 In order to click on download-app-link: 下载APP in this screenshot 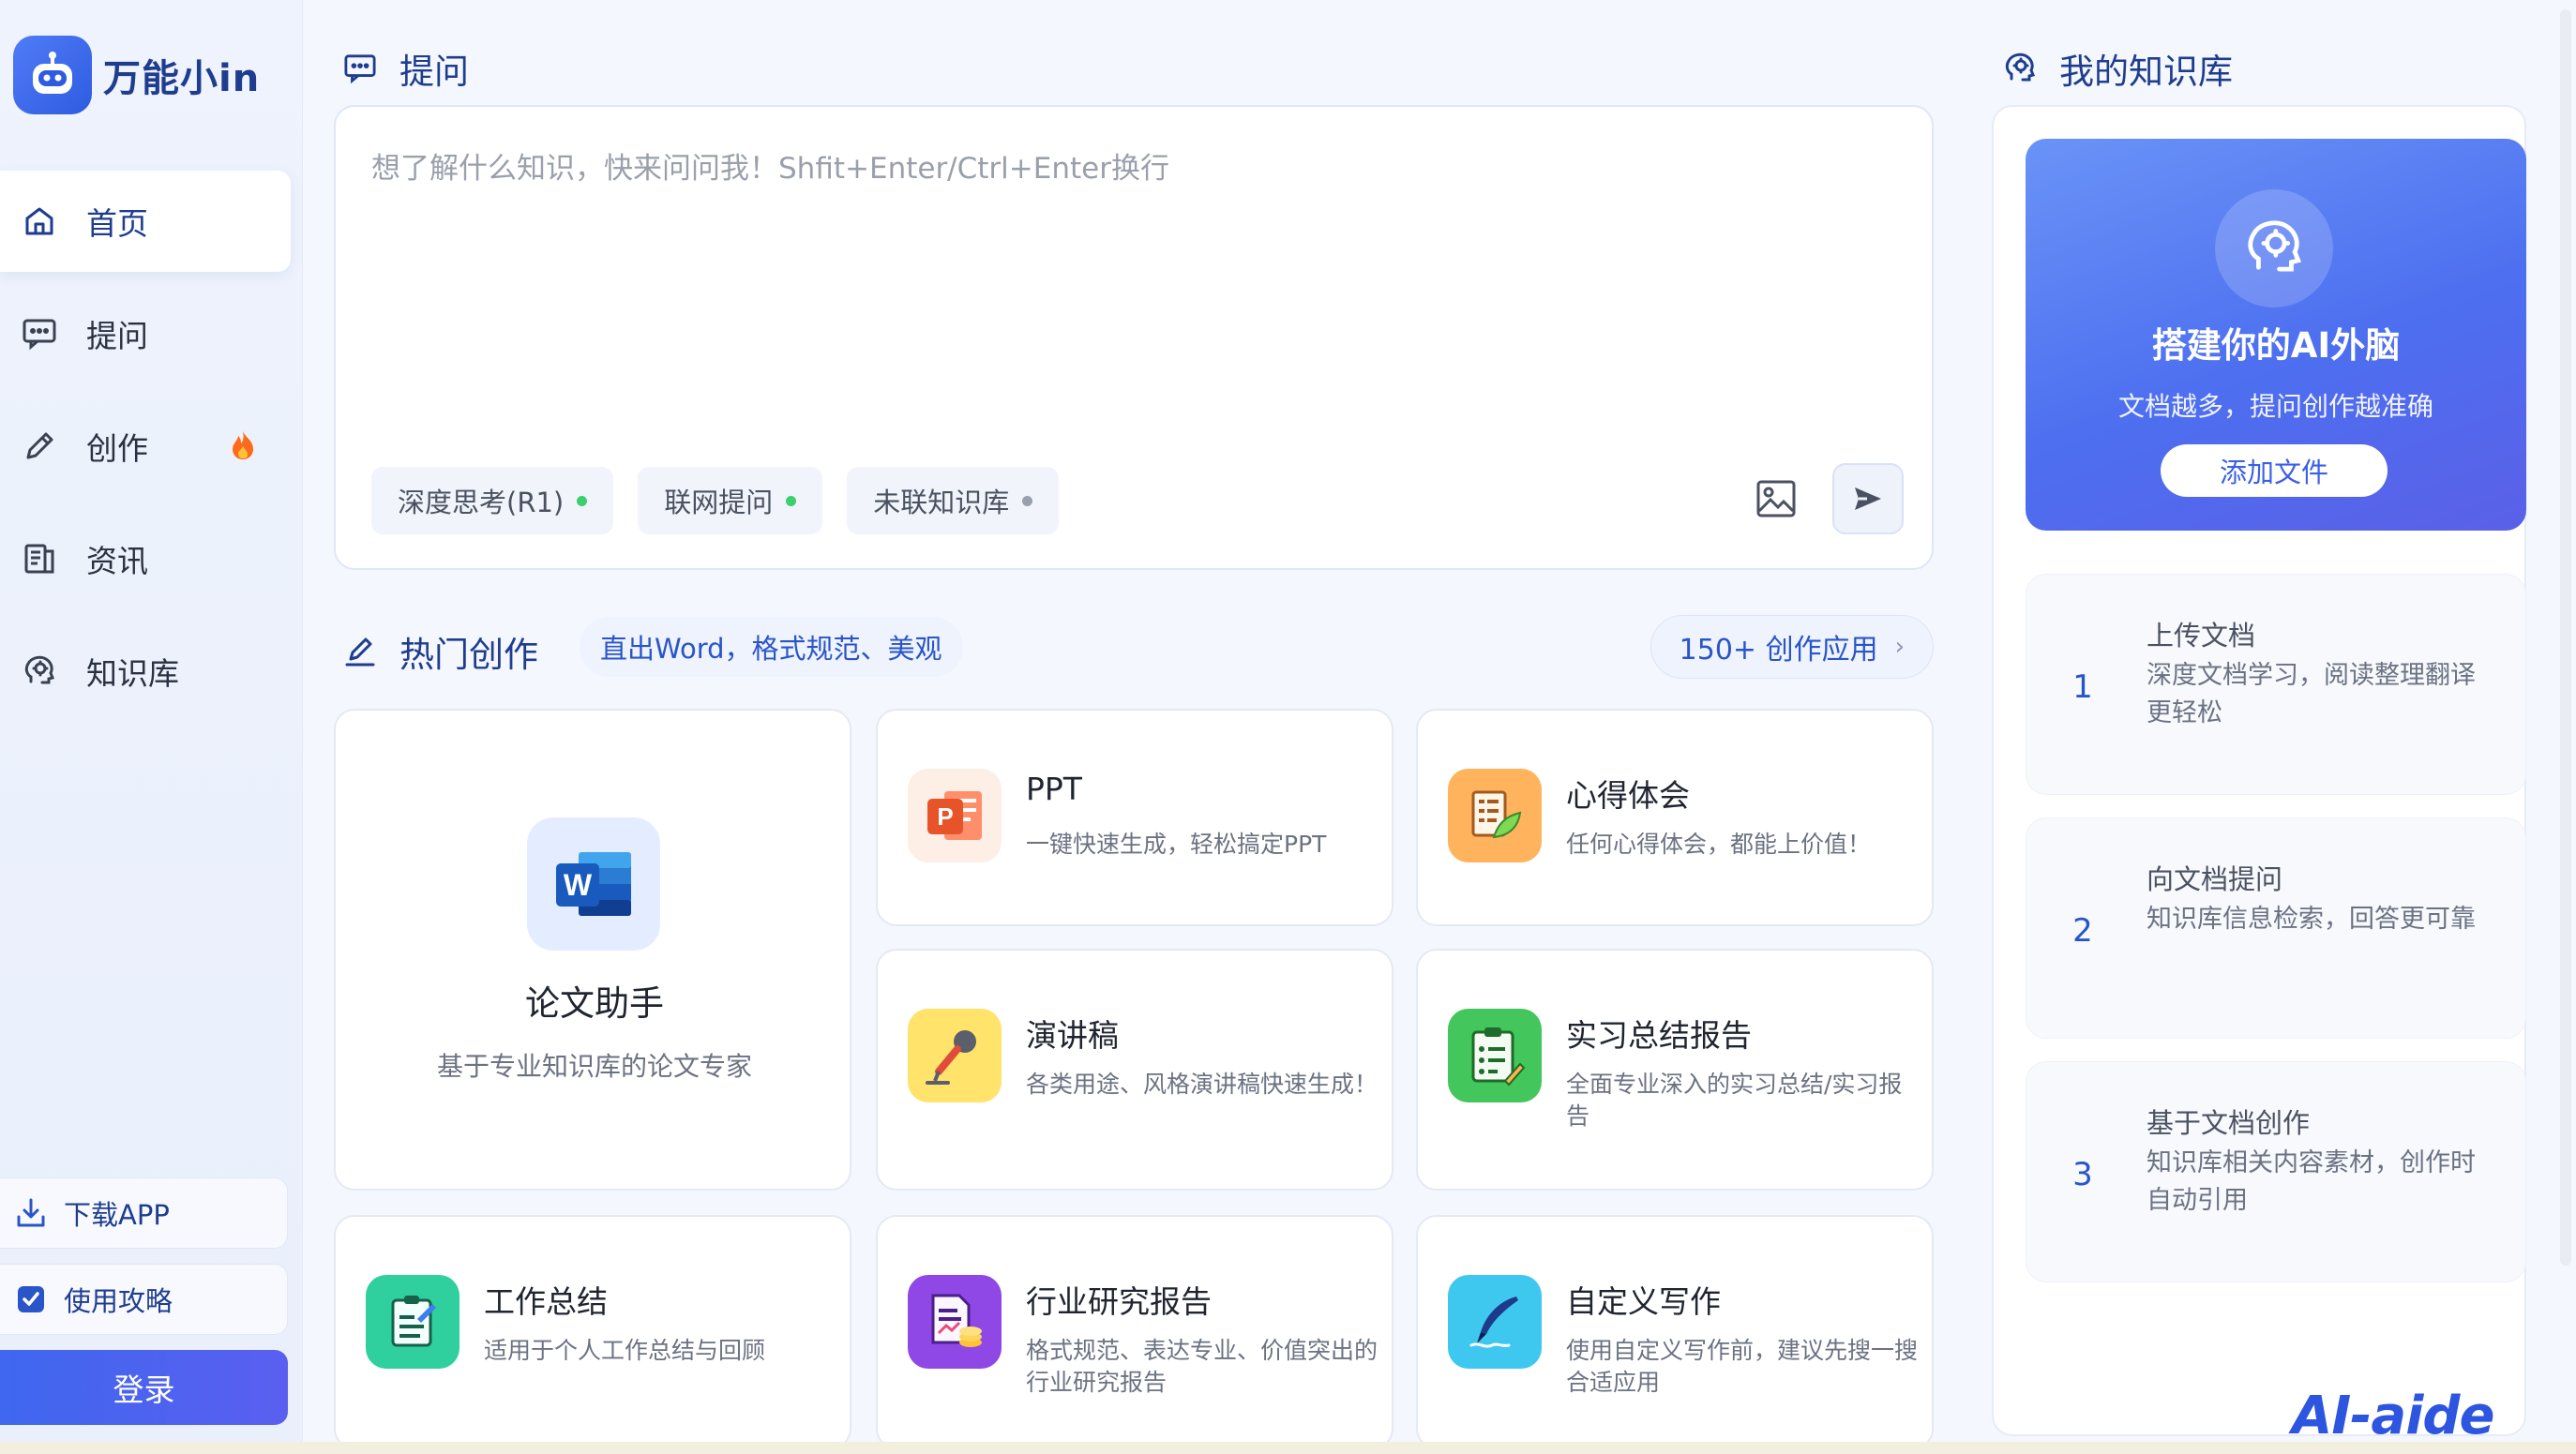, I will do `click(144, 1213)`.